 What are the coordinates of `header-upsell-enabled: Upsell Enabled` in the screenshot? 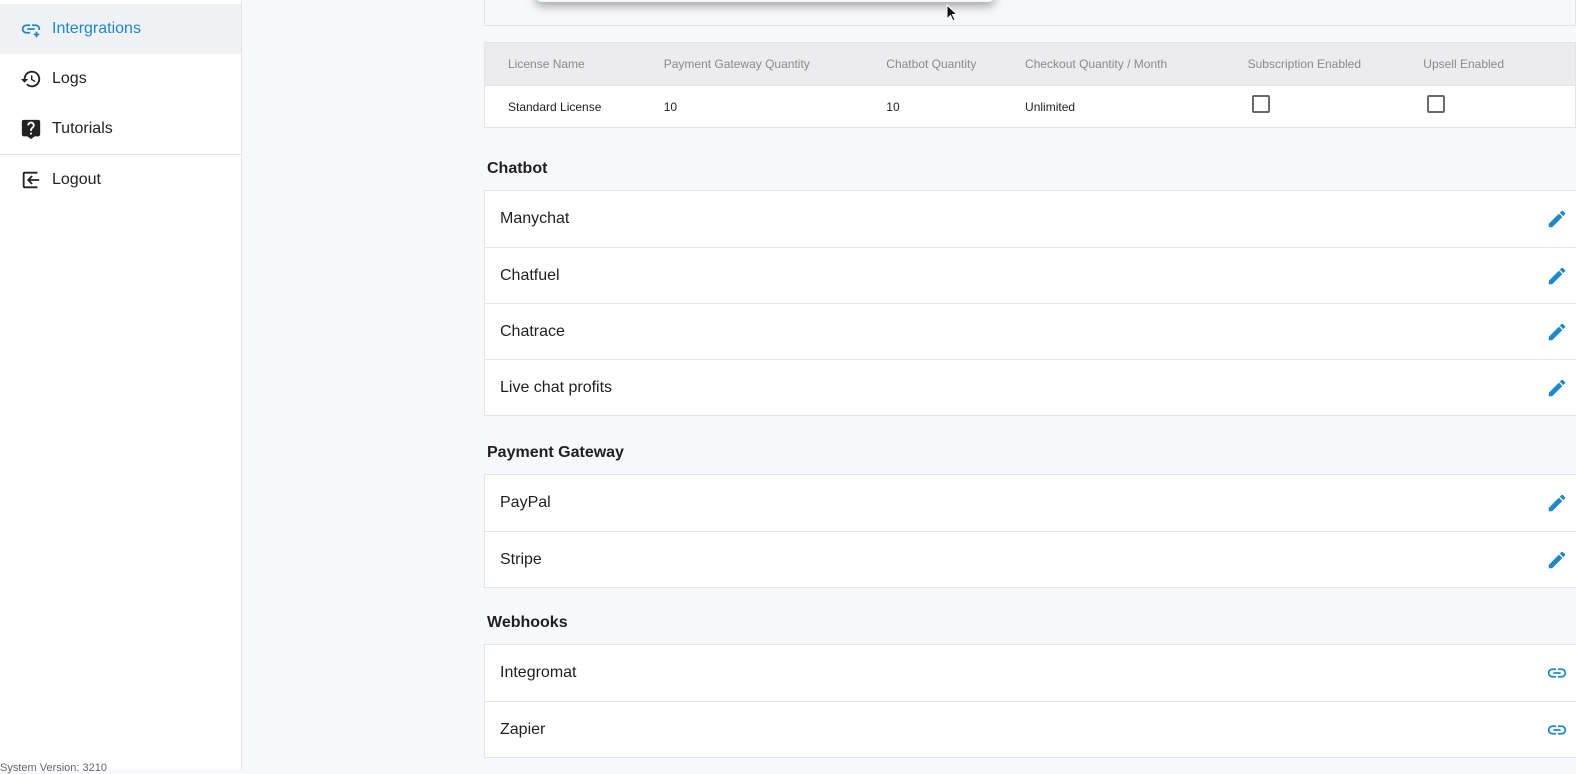 It's located at (1464, 64).